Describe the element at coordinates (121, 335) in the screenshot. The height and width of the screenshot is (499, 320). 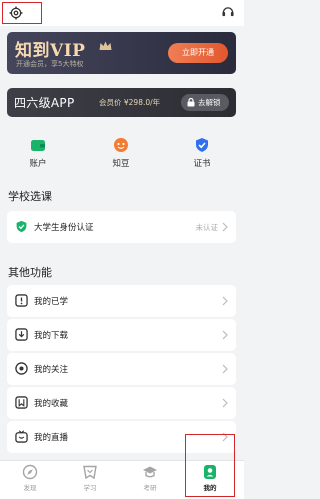
I see `my-downloads-row: 我的下载` at that location.